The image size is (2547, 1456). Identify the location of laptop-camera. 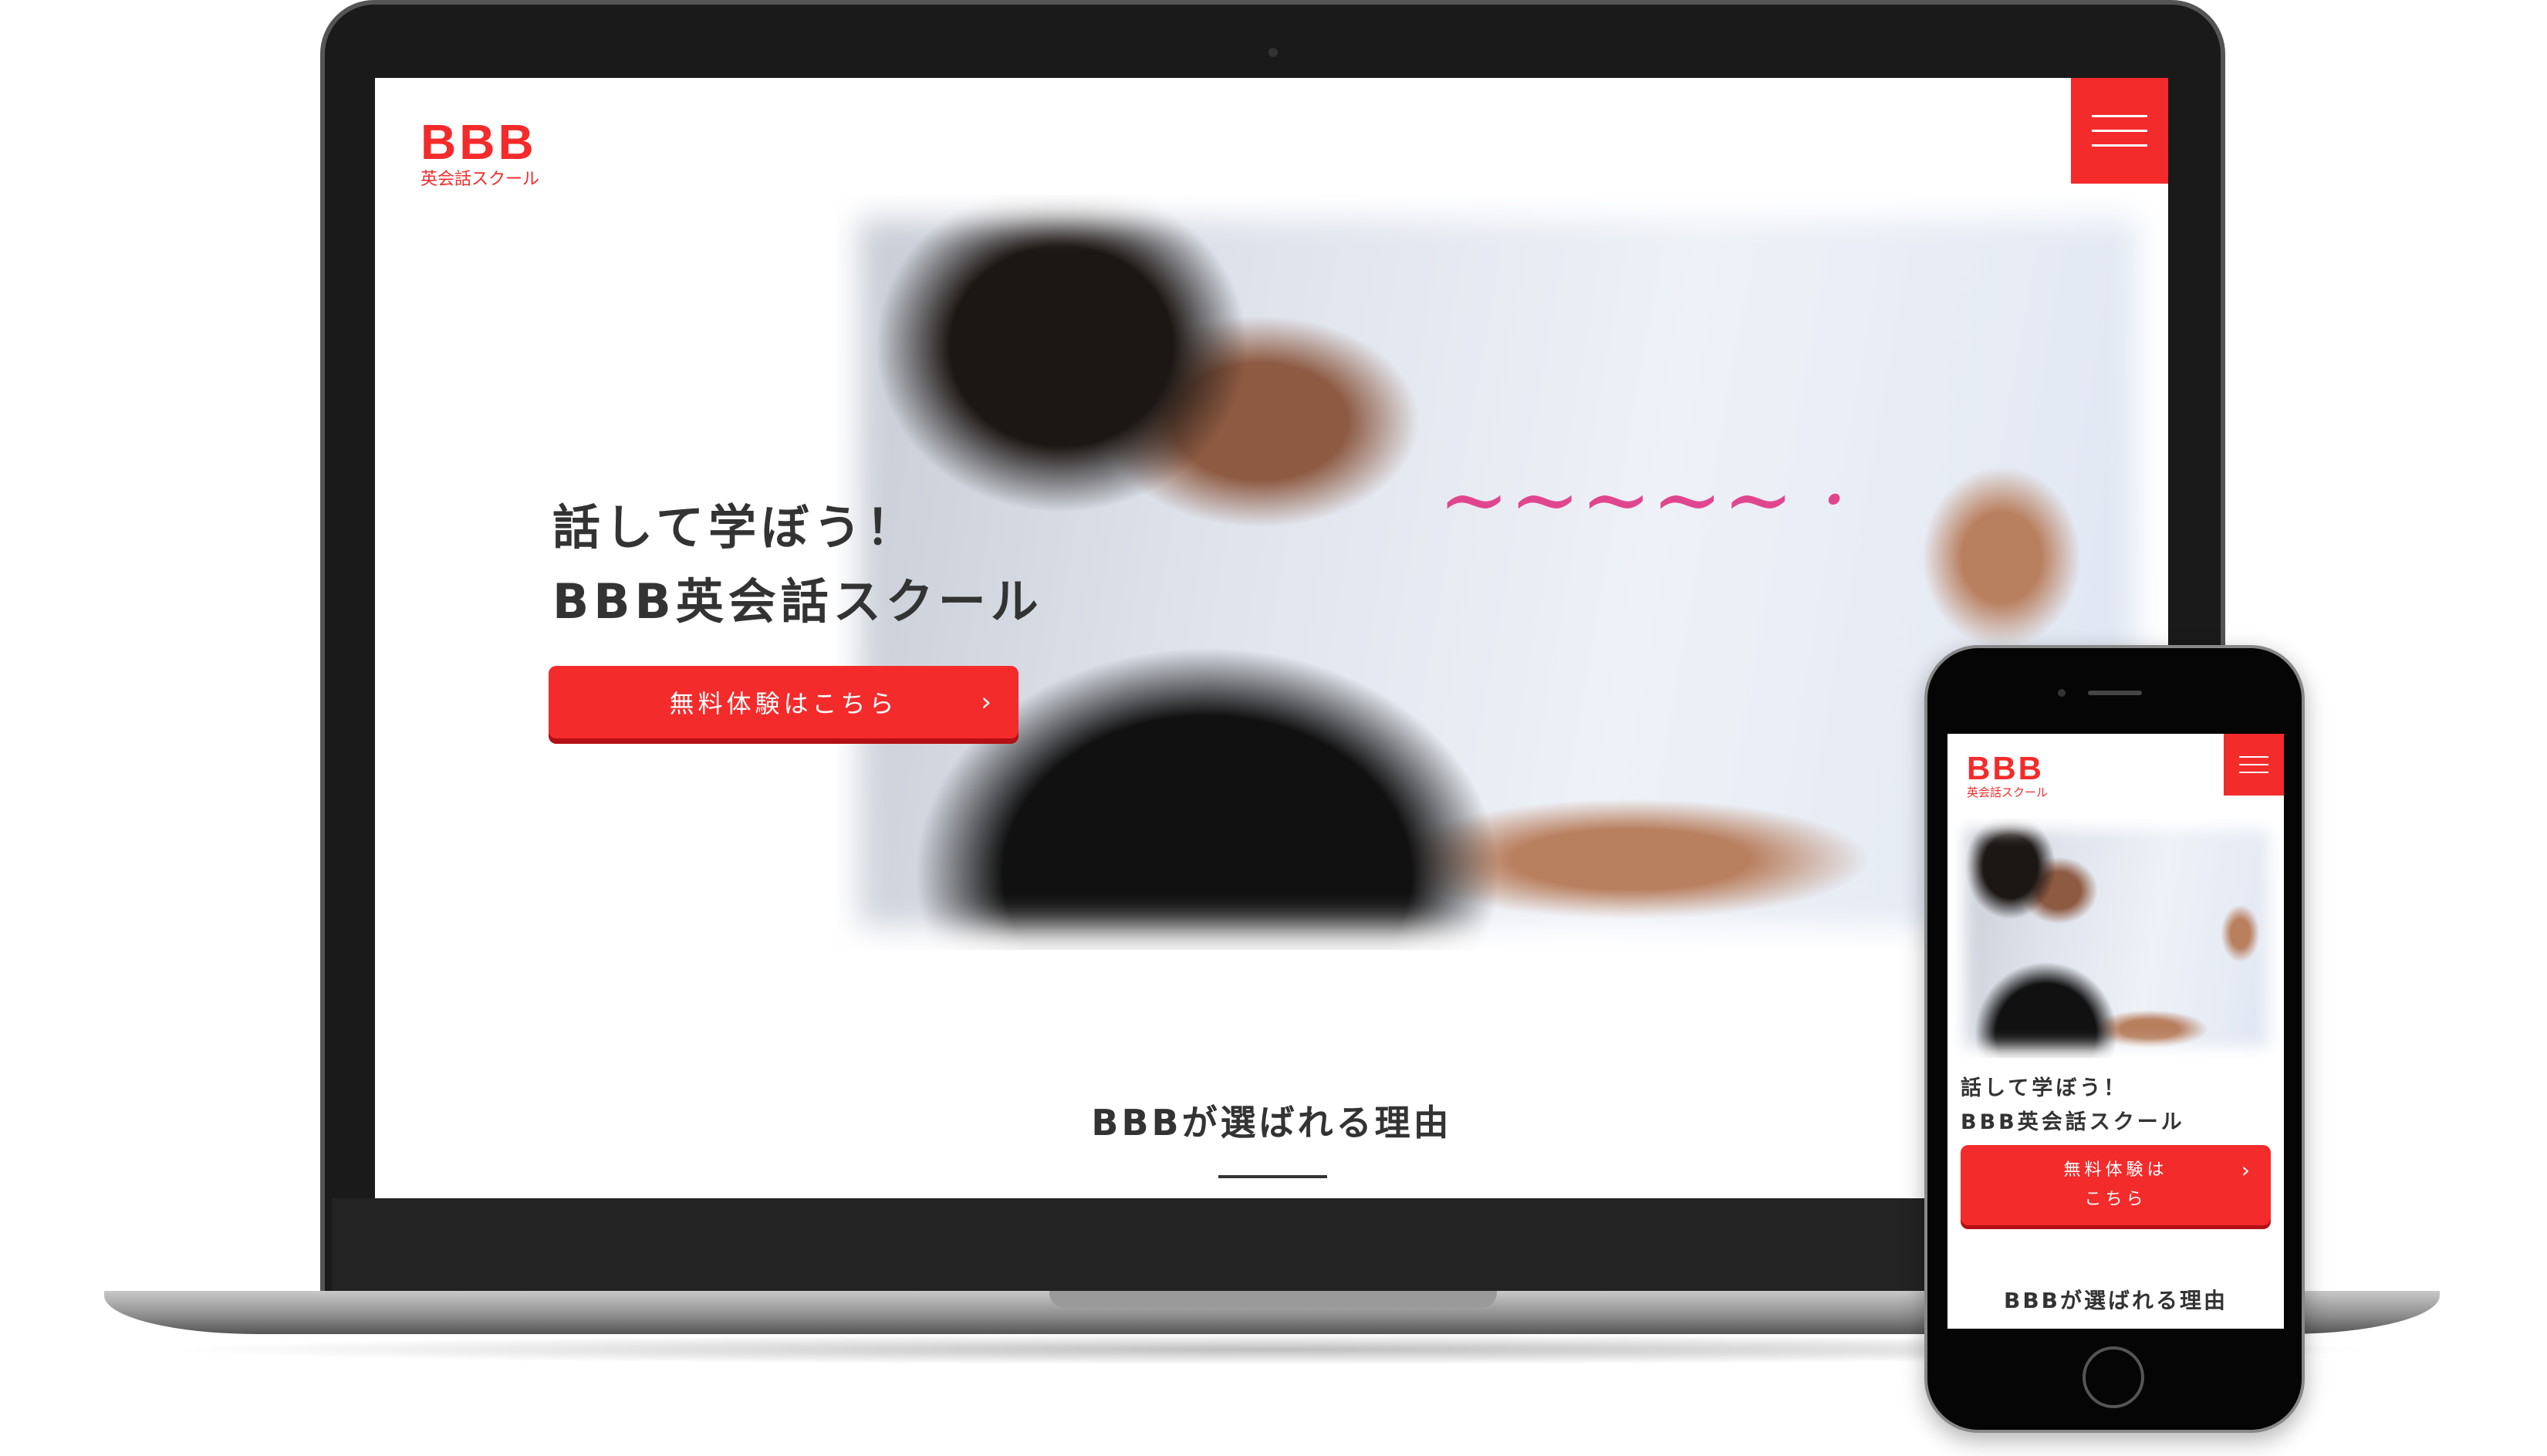
(1273, 52).